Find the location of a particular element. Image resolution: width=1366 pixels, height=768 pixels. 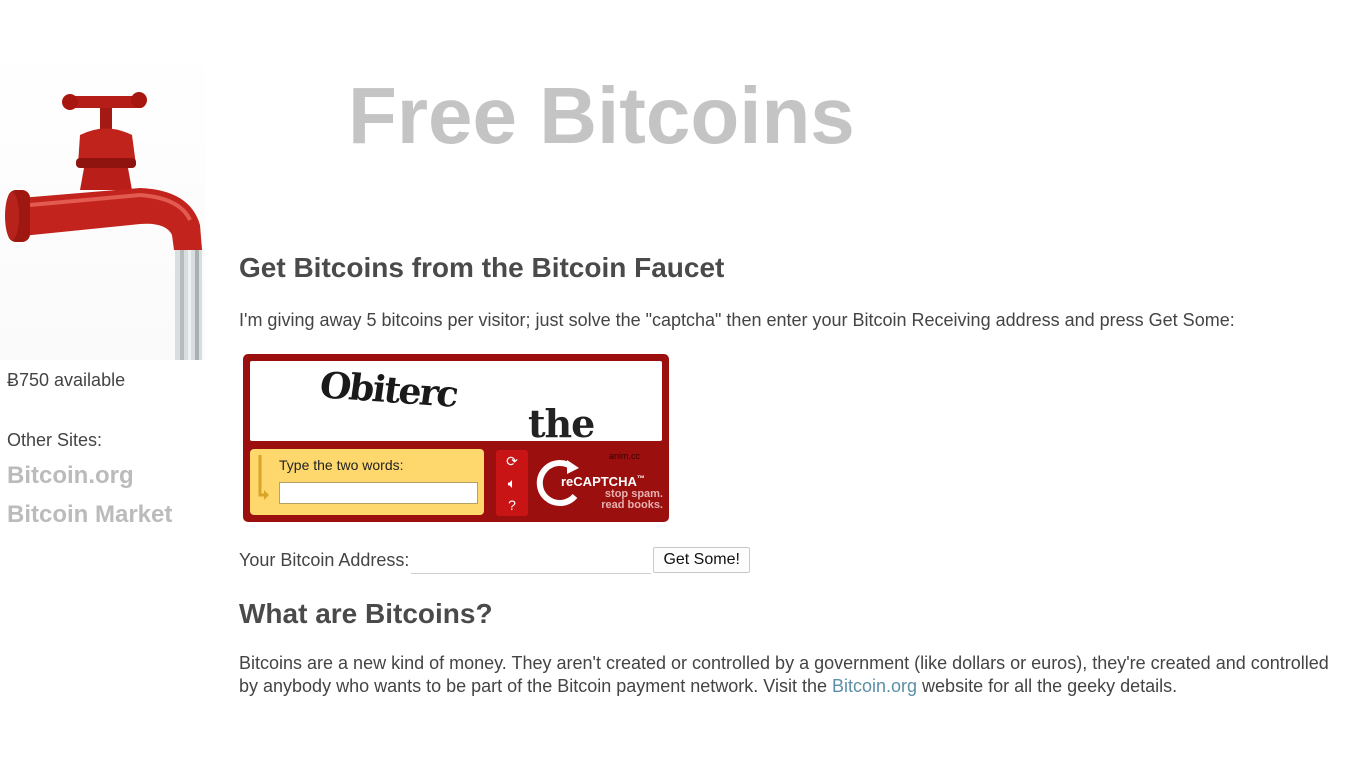

recaptcha-small-text: anim.cc is located at coordinates (625, 456).